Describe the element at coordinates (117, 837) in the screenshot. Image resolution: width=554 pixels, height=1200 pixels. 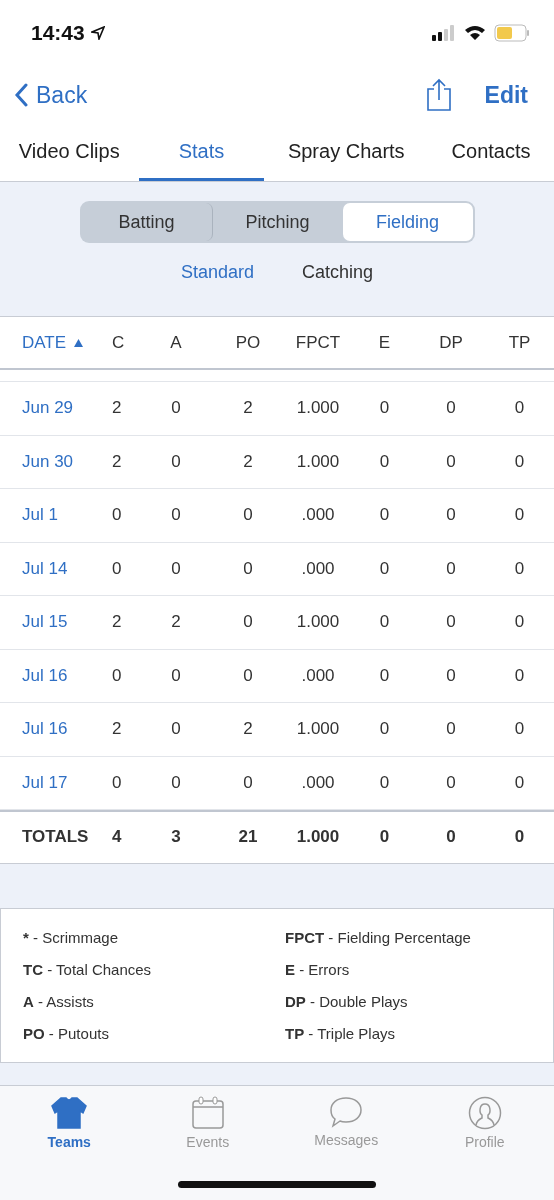
I see `total-cell-text: 4` at that location.